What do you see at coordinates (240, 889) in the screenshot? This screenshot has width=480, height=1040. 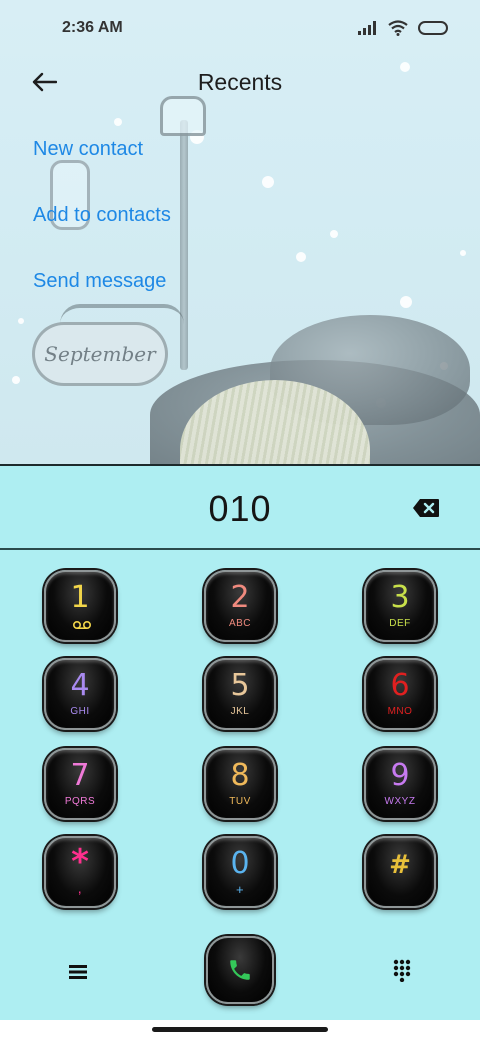 I see `key-letters: +` at bounding box center [240, 889].